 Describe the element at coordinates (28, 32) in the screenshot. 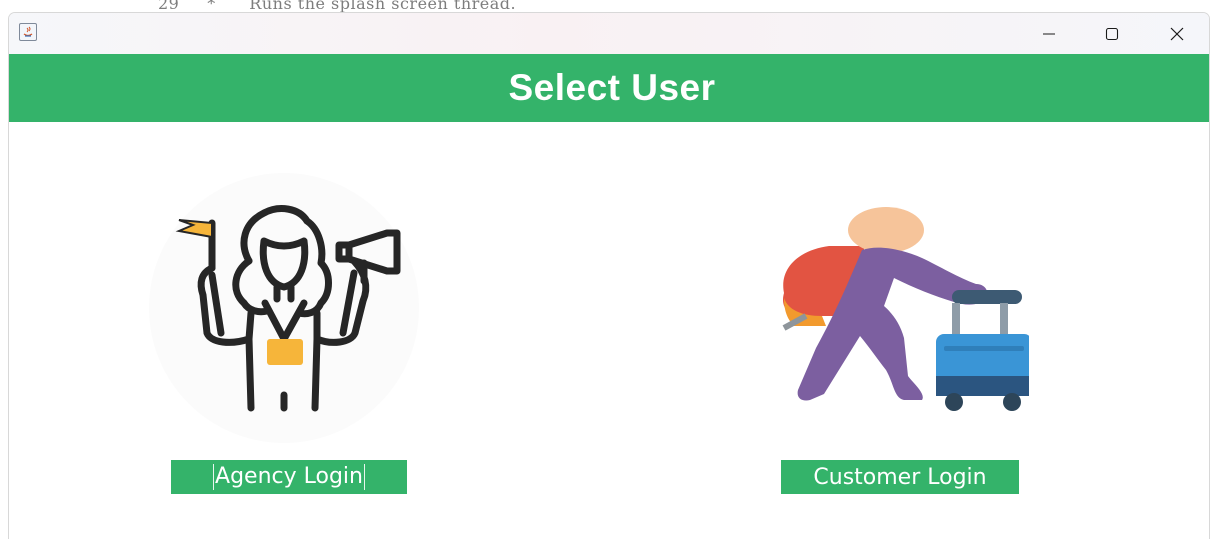

I see `java-app-icon` at that location.